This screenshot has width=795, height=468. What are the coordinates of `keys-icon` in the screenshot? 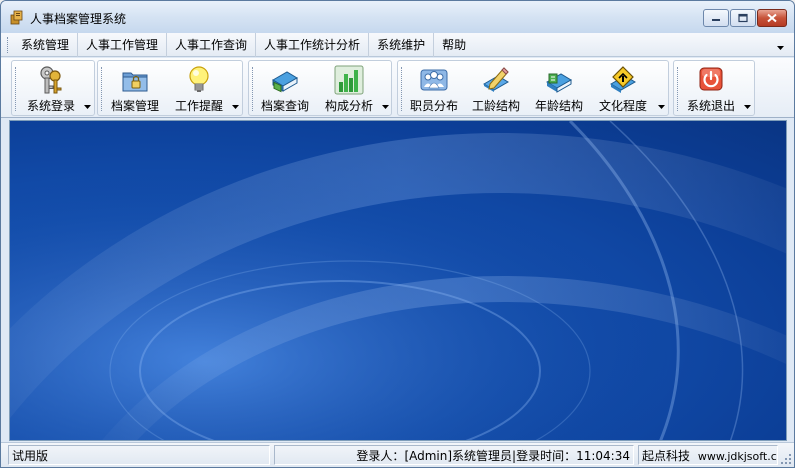 It's located at (51, 80).